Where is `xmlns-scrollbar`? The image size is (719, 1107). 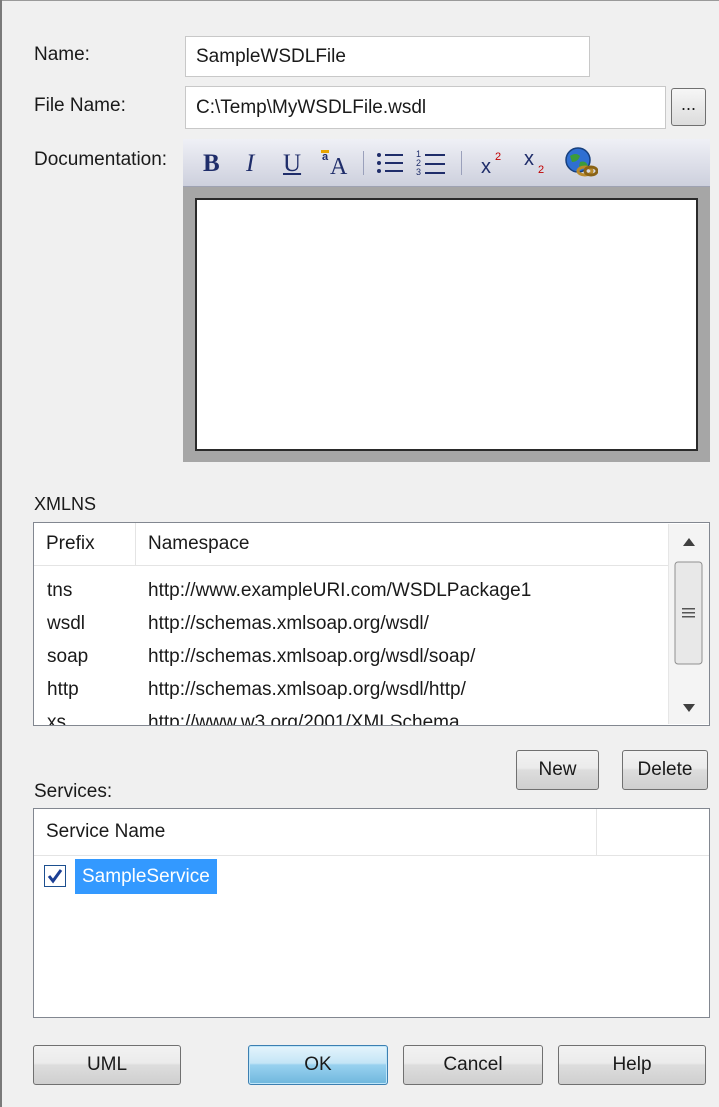
xmlns-scrollbar is located at coordinates (688, 624).